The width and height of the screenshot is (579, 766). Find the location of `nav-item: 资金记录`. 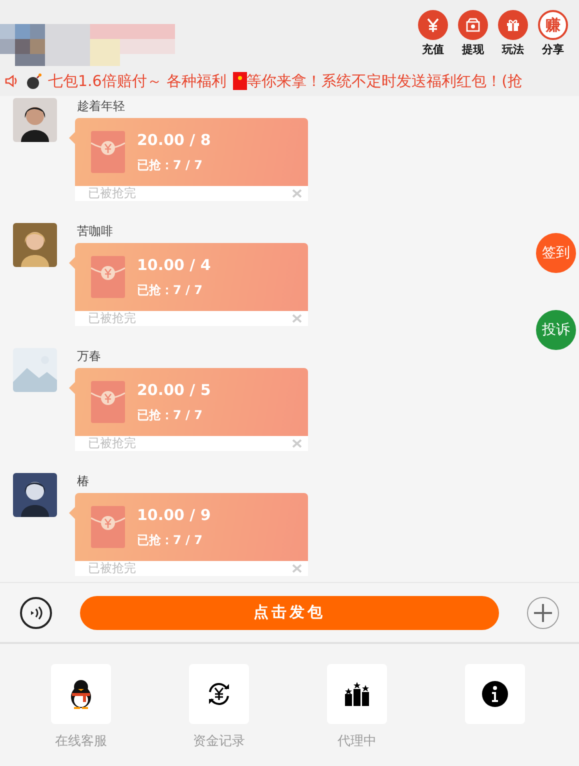

nav-item: 资金记录 is located at coordinates (219, 707).